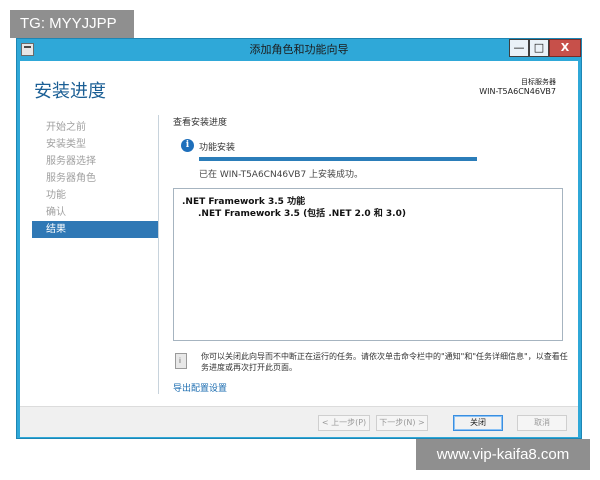  What do you see at coordinates (56, 195) in the screenshot?
I see `nav-item-label: 功能` at bounding box center [56, 195].